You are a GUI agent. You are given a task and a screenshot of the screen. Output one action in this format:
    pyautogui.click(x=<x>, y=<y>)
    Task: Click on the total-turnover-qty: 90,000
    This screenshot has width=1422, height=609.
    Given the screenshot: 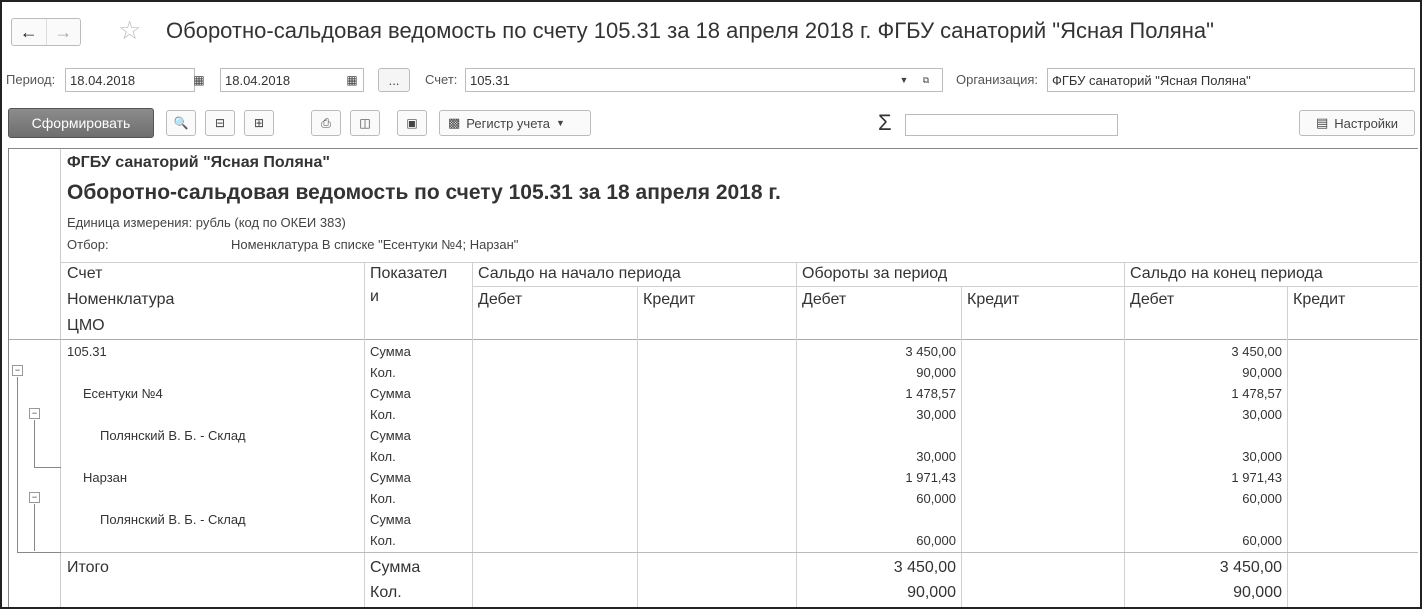 What is the action you would take?
    pyautogui.click(x=931, y=592)
    